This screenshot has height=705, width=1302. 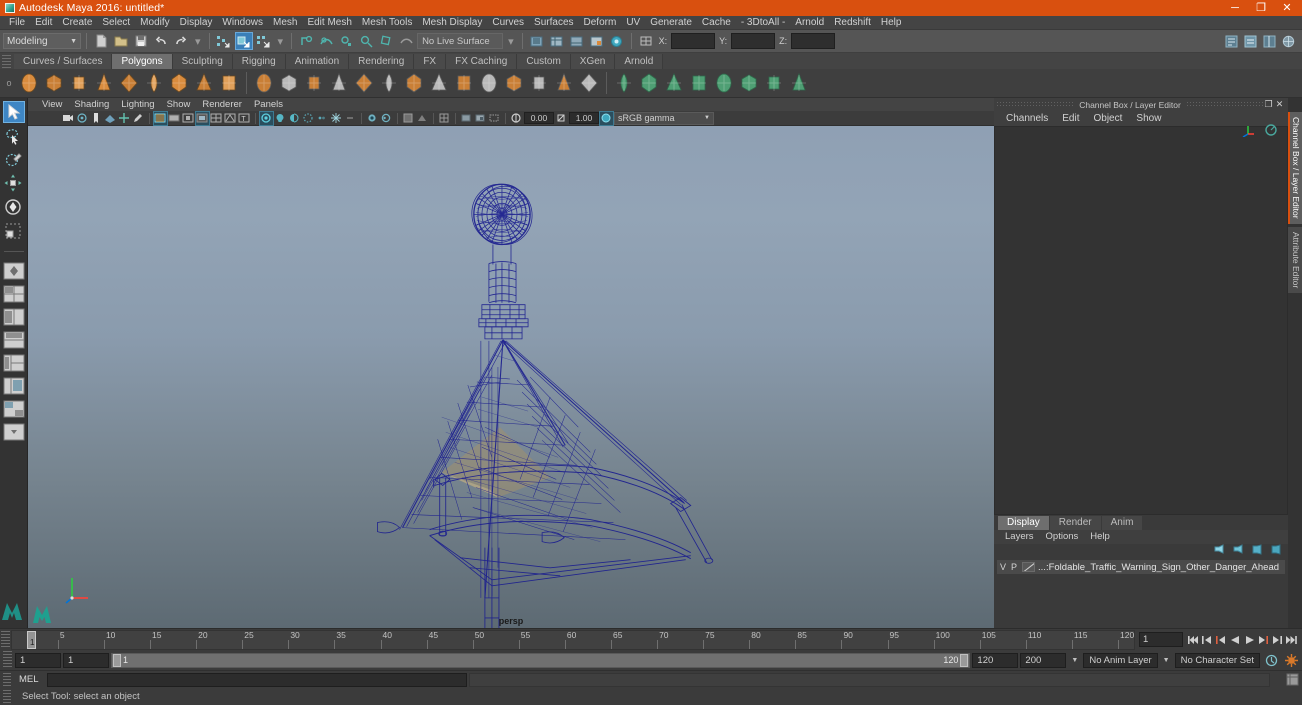 I want to click on range-start-input: 1, so click(x=86, y=660).